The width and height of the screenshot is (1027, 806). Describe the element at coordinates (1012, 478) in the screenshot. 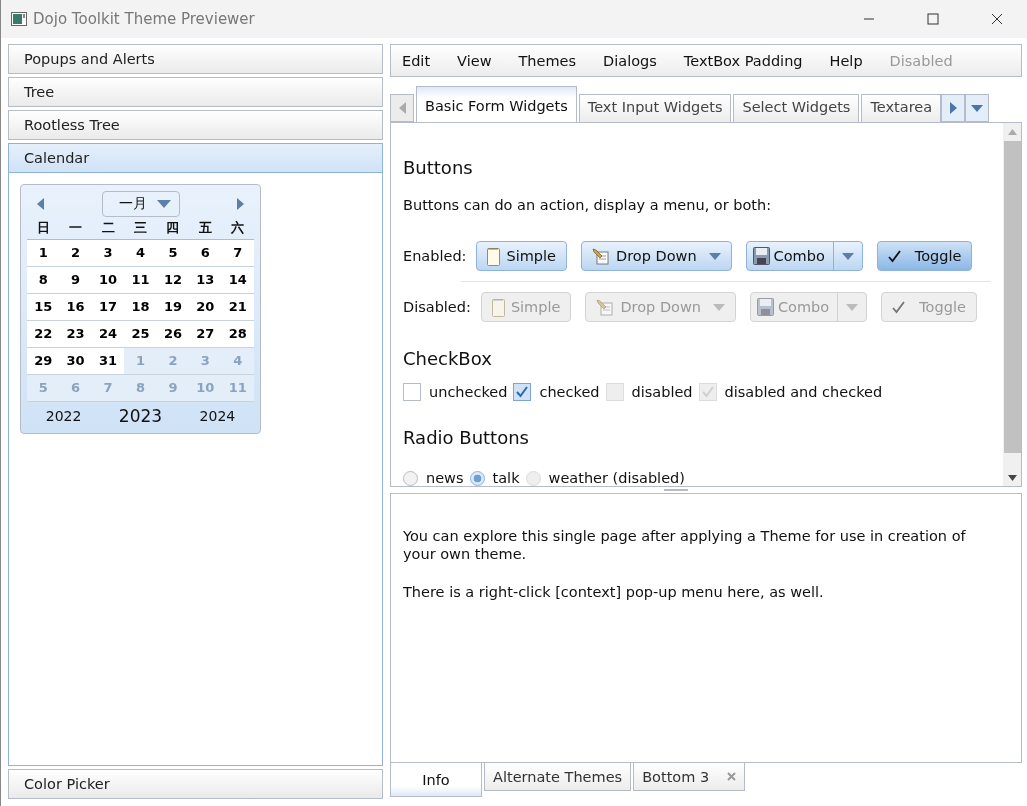

I see `down-arrow-icon` at that location.